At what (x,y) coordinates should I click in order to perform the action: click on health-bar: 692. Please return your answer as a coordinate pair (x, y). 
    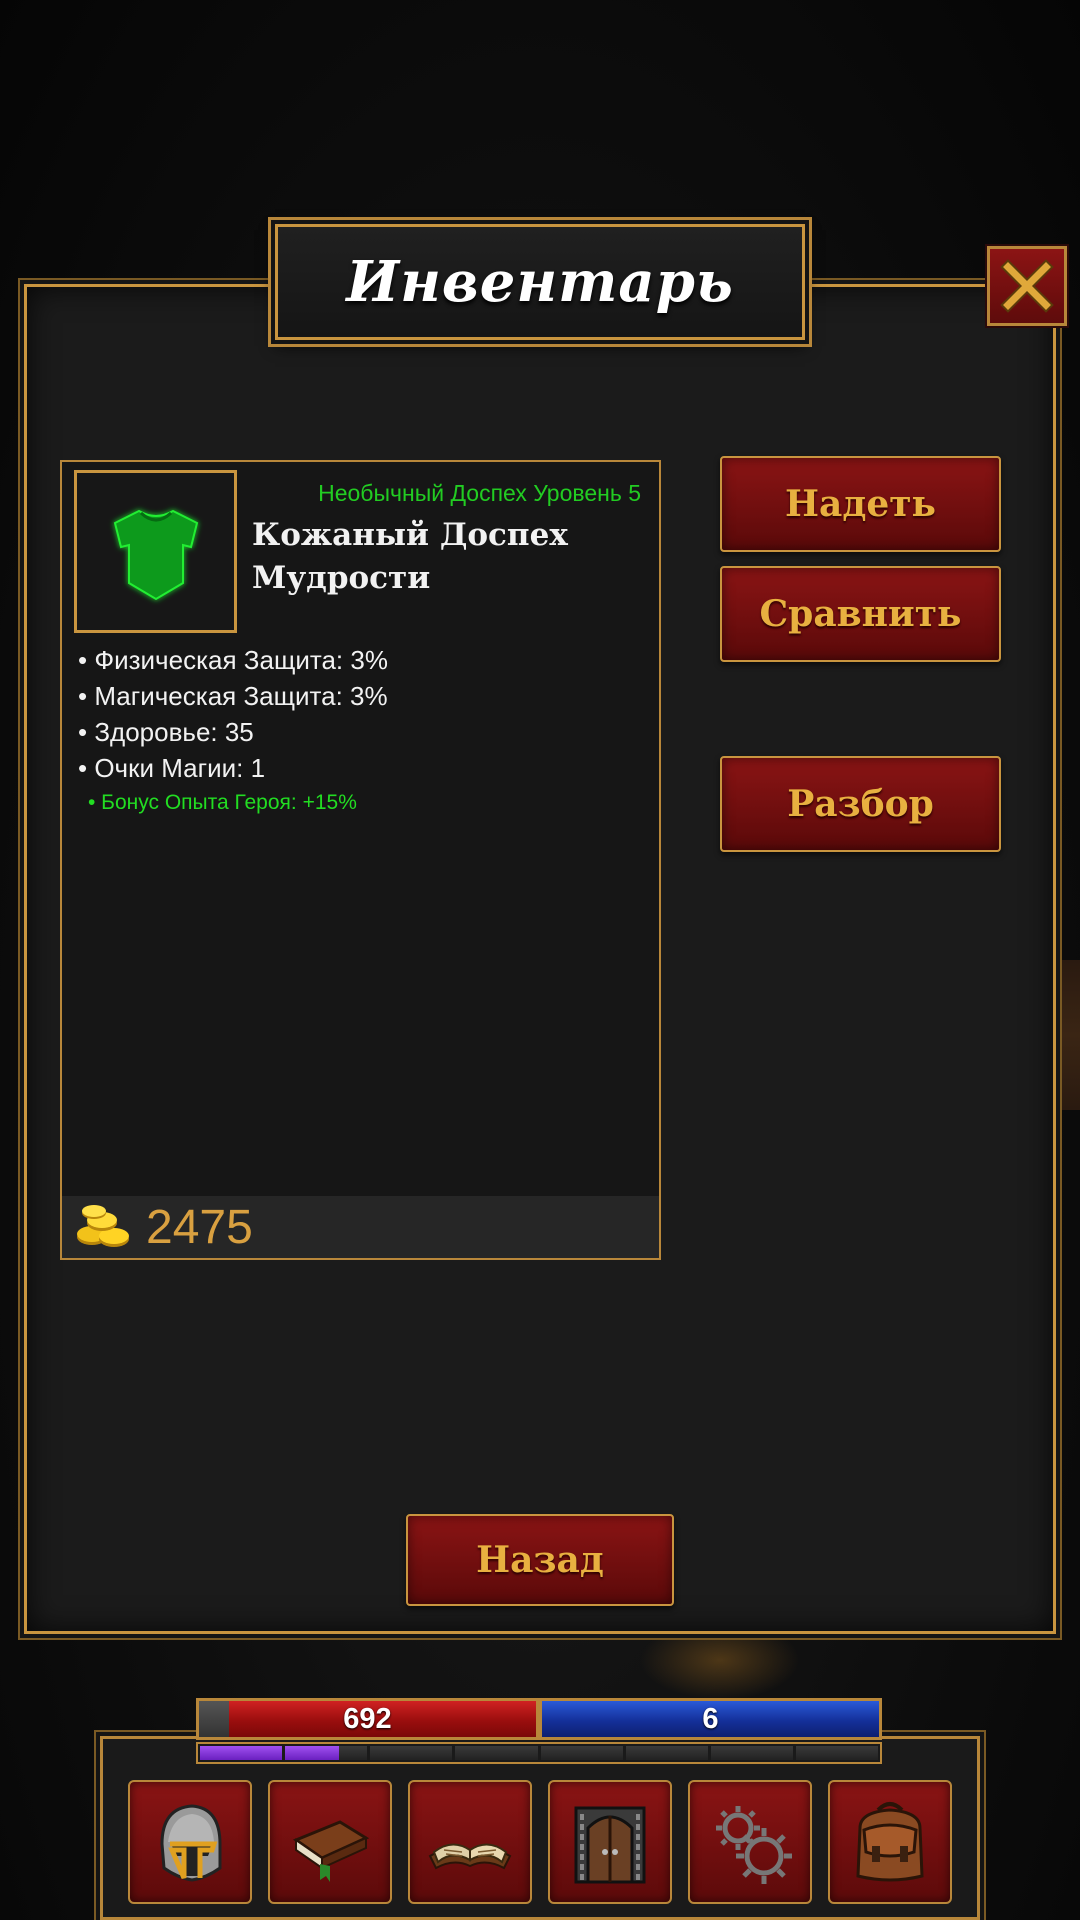
    Looking at the image, I should click on (367, 1719).